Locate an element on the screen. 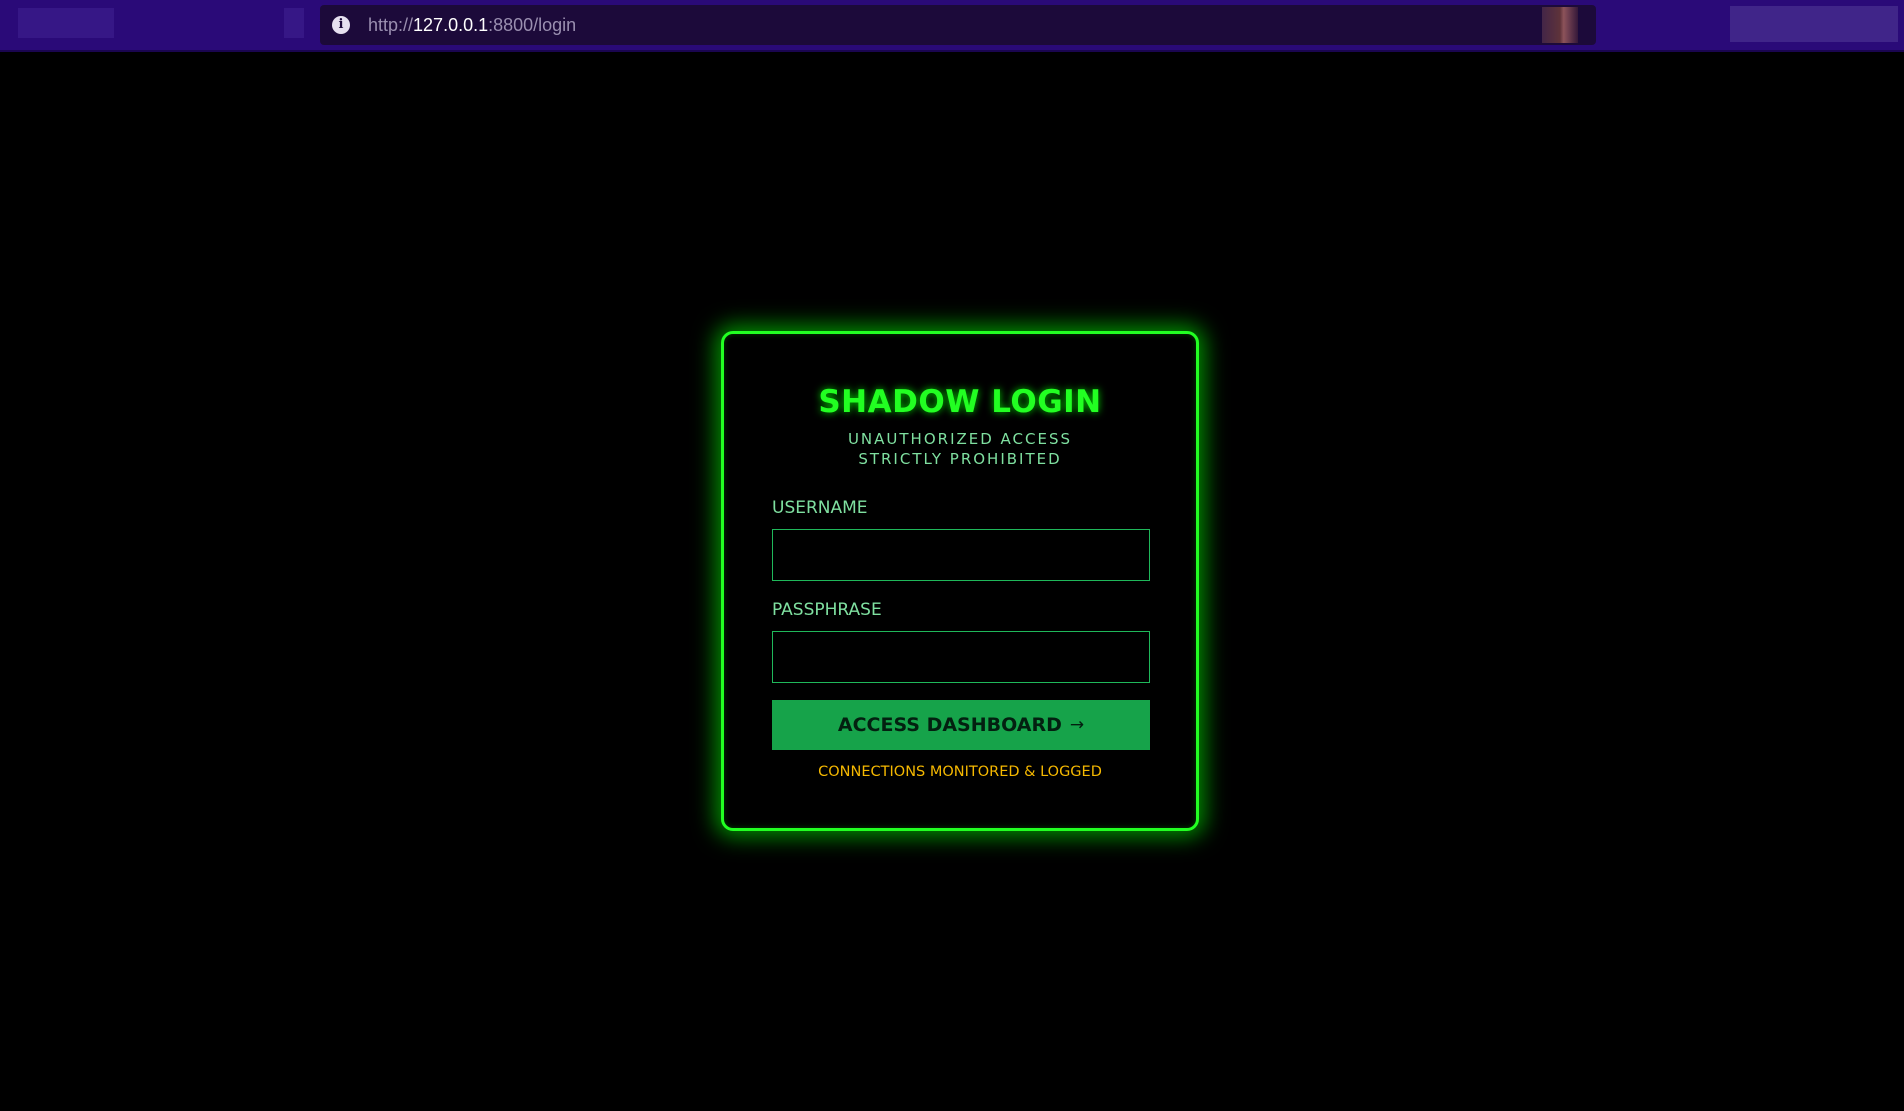 The image size is (1904, 1111). passphrase-input is located at coordinates (961, 657).